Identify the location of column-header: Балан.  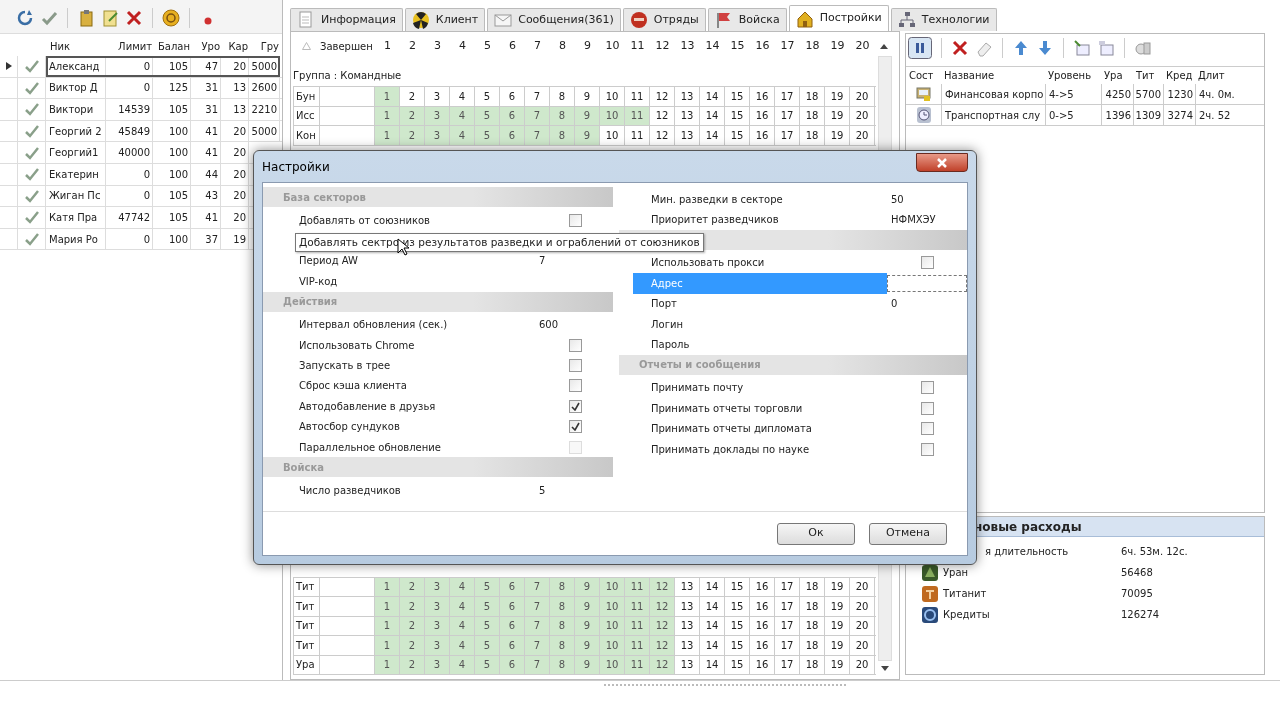
(172, 46).